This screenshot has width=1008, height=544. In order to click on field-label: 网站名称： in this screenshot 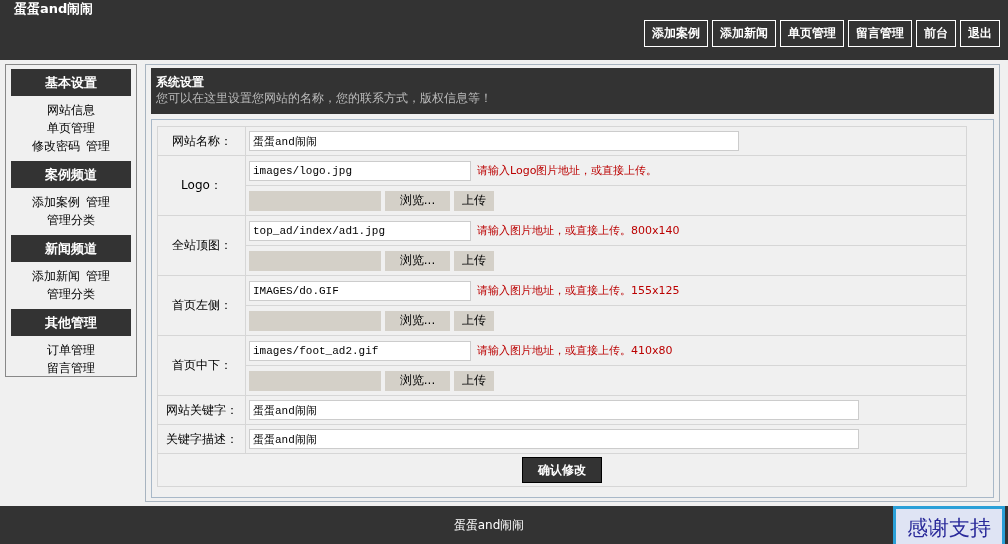, I will do `click(201, 141)`.